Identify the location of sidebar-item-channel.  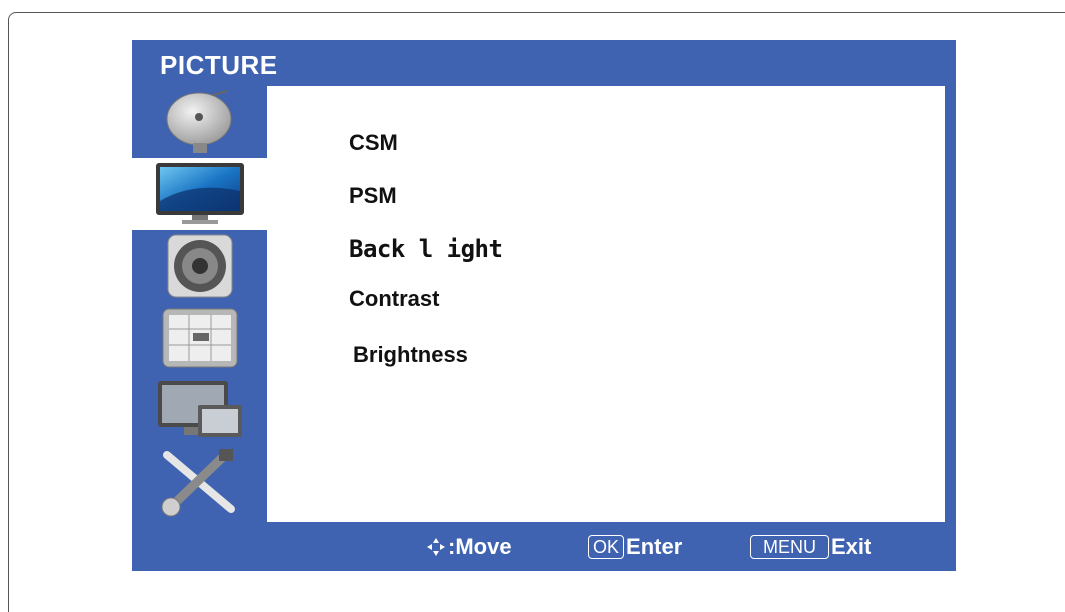
(199, 122).